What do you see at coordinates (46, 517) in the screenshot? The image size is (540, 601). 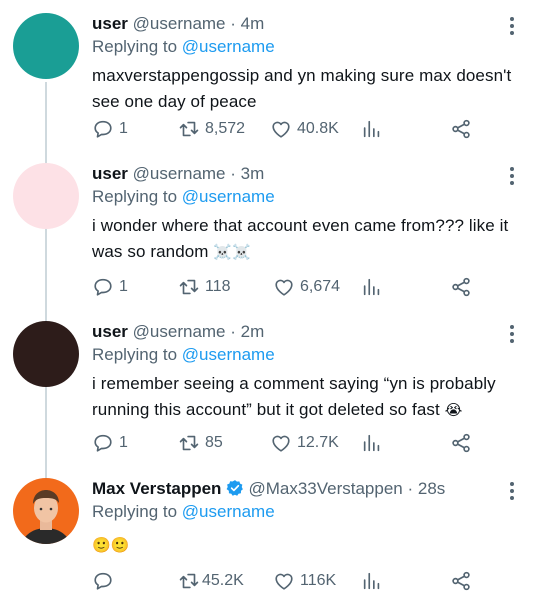 I see `profile-photo` at bounding box center [46, 517].